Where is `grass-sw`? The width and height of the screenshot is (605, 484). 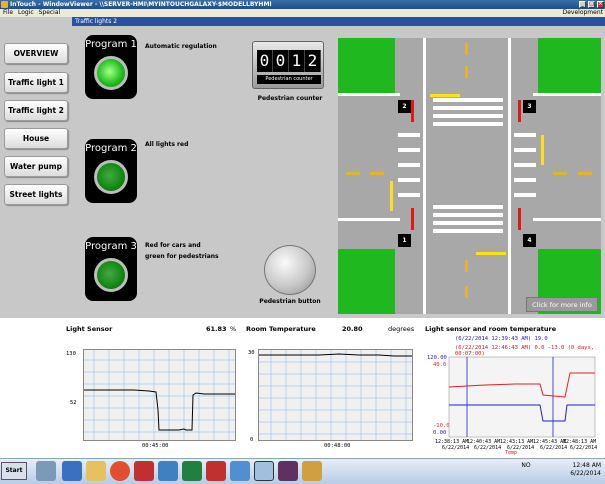
grass-sw is located at coordinates (366, 281).